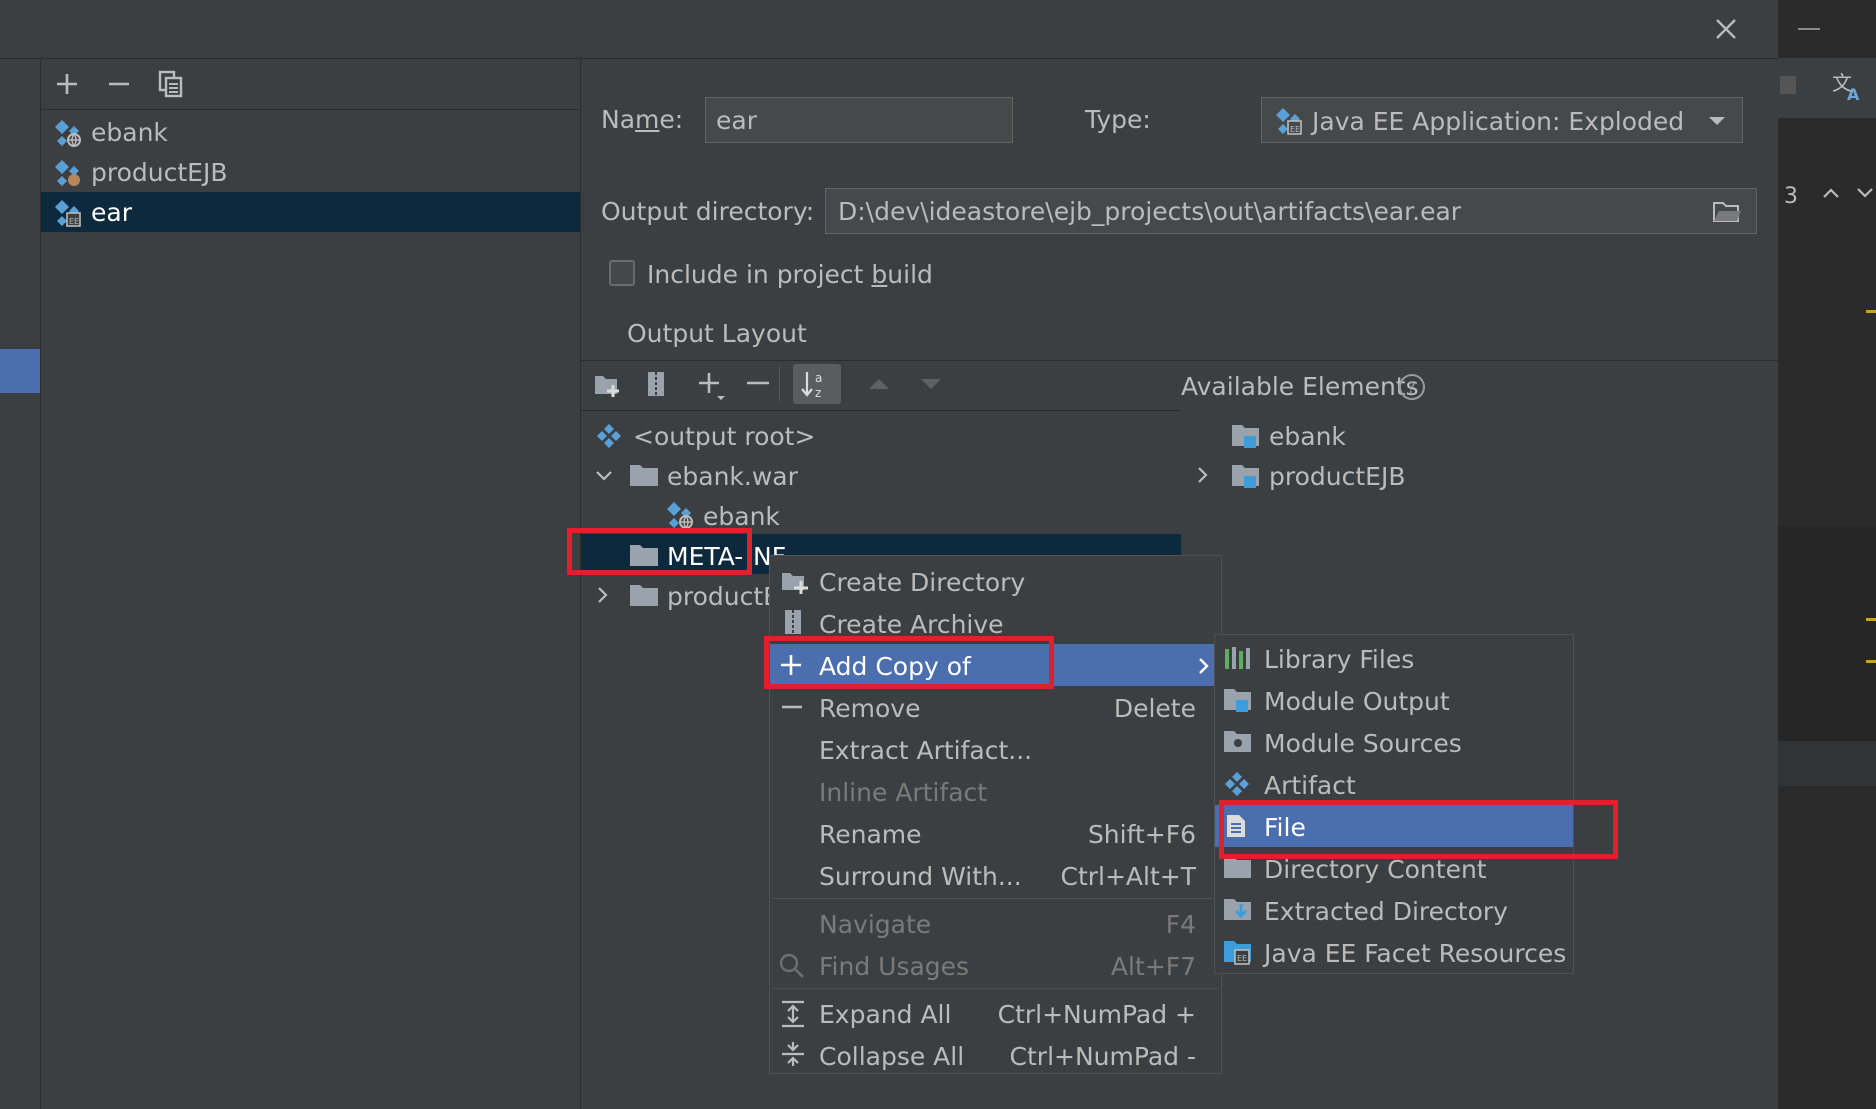  Describe the element at coordinates (310, 172) in the screenshot. I see `artifact-item: productEJB` at that location.